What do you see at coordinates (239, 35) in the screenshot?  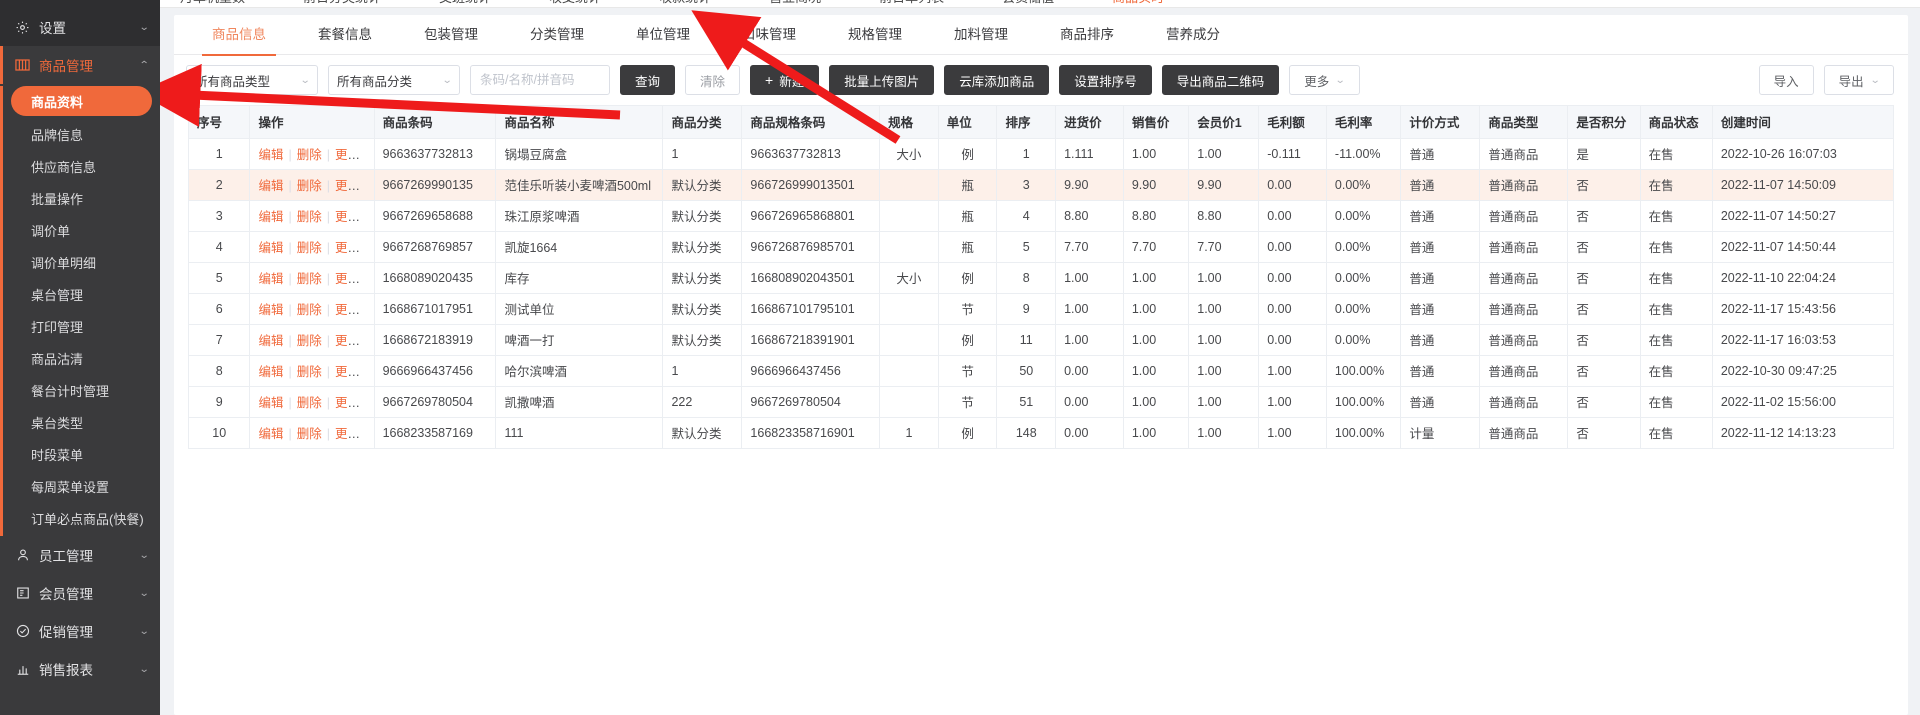 I see `tab-product-info: 商品信息` at bounding box center [239, 35].